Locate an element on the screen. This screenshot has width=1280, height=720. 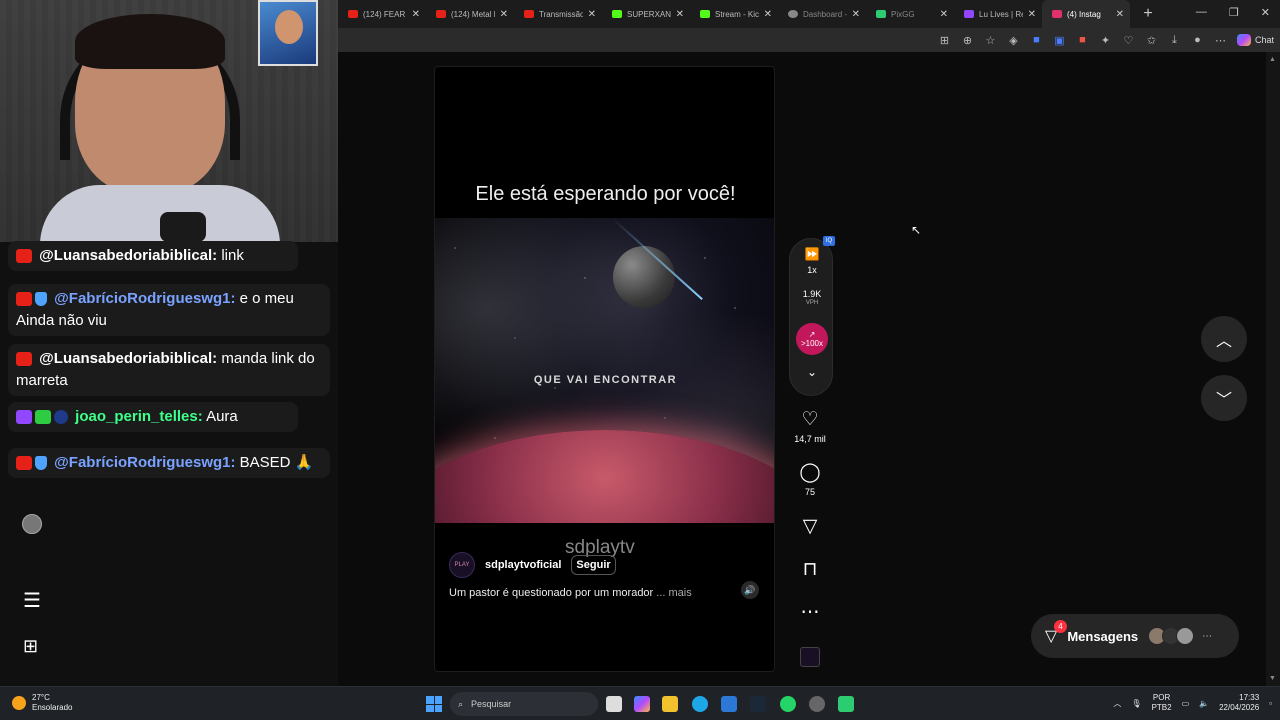
like-button: ♡ 14,7 mil is located at coordinates (810, 427).